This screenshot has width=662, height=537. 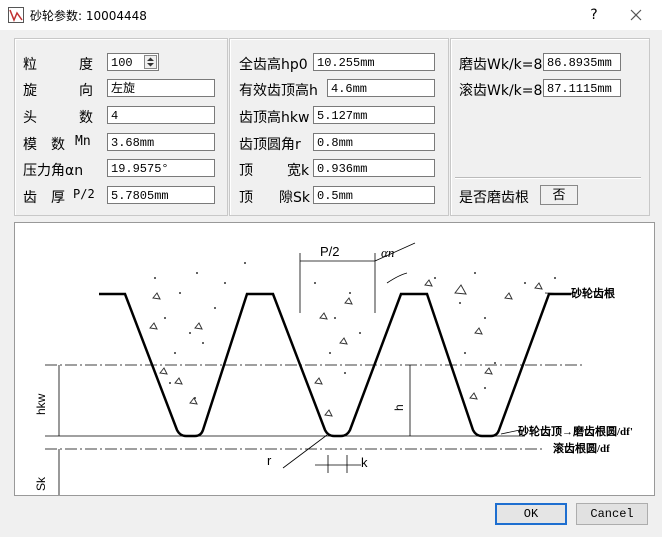 What do you see at coordinates (364, 462) in the screenshot?
I see `k-label: k` at bounding box center [364, 462].